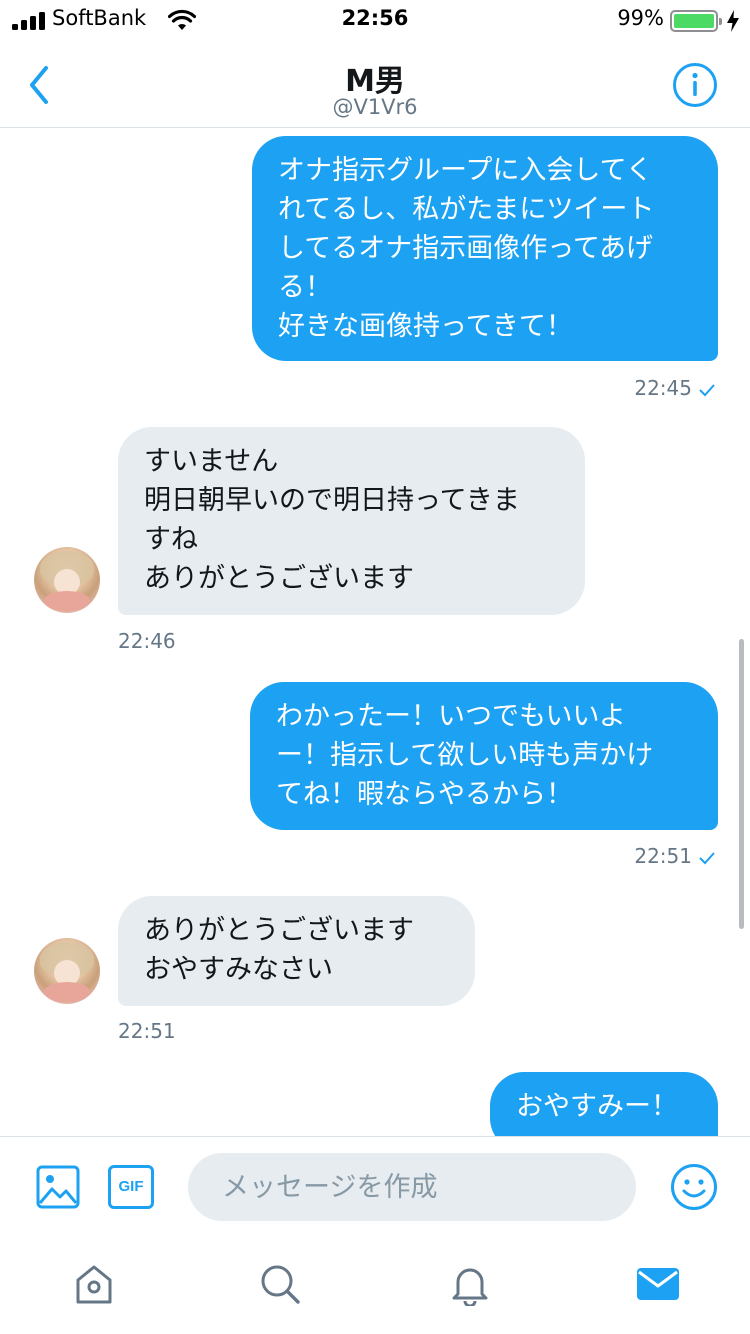 The image size is (750, 1334). I want to click on message-bubble-sent: わかったー！いつでもいいよ ー！指示して欲しい時も声かけ てね！暇ならやるから！, so click(484, 756).